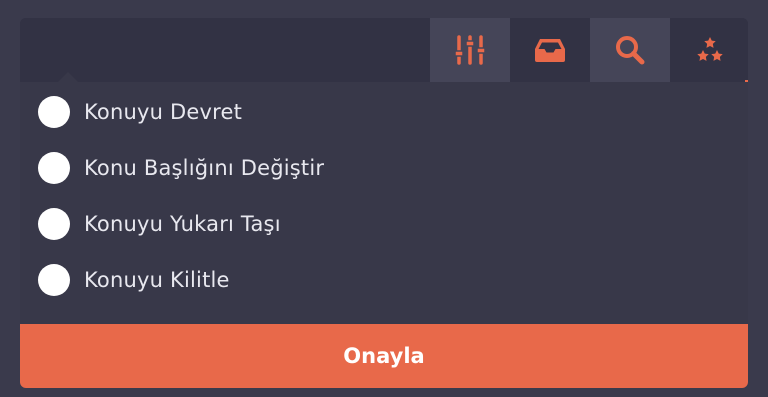 This screenshot has height=397, width=768. I want to click on search-icon, so click(630, 50).